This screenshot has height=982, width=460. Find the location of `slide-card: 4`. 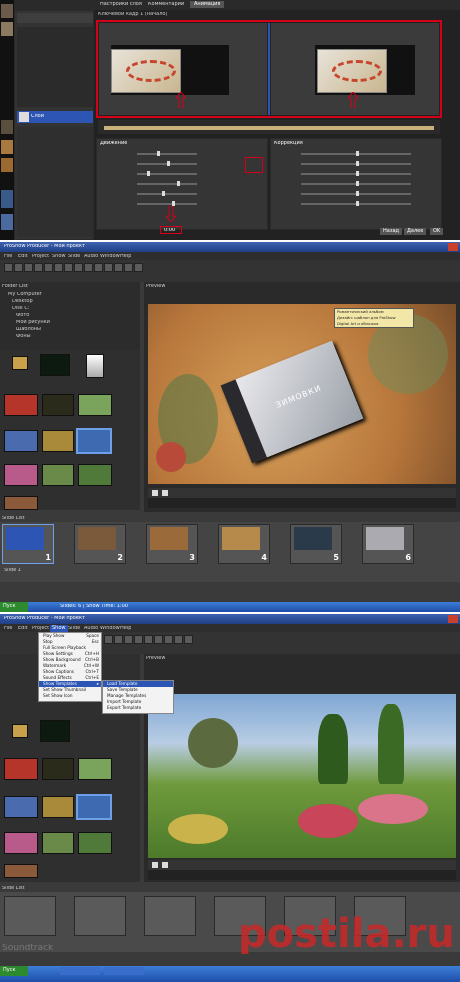

slide-card: 4 is located at coordinates (244, 544).